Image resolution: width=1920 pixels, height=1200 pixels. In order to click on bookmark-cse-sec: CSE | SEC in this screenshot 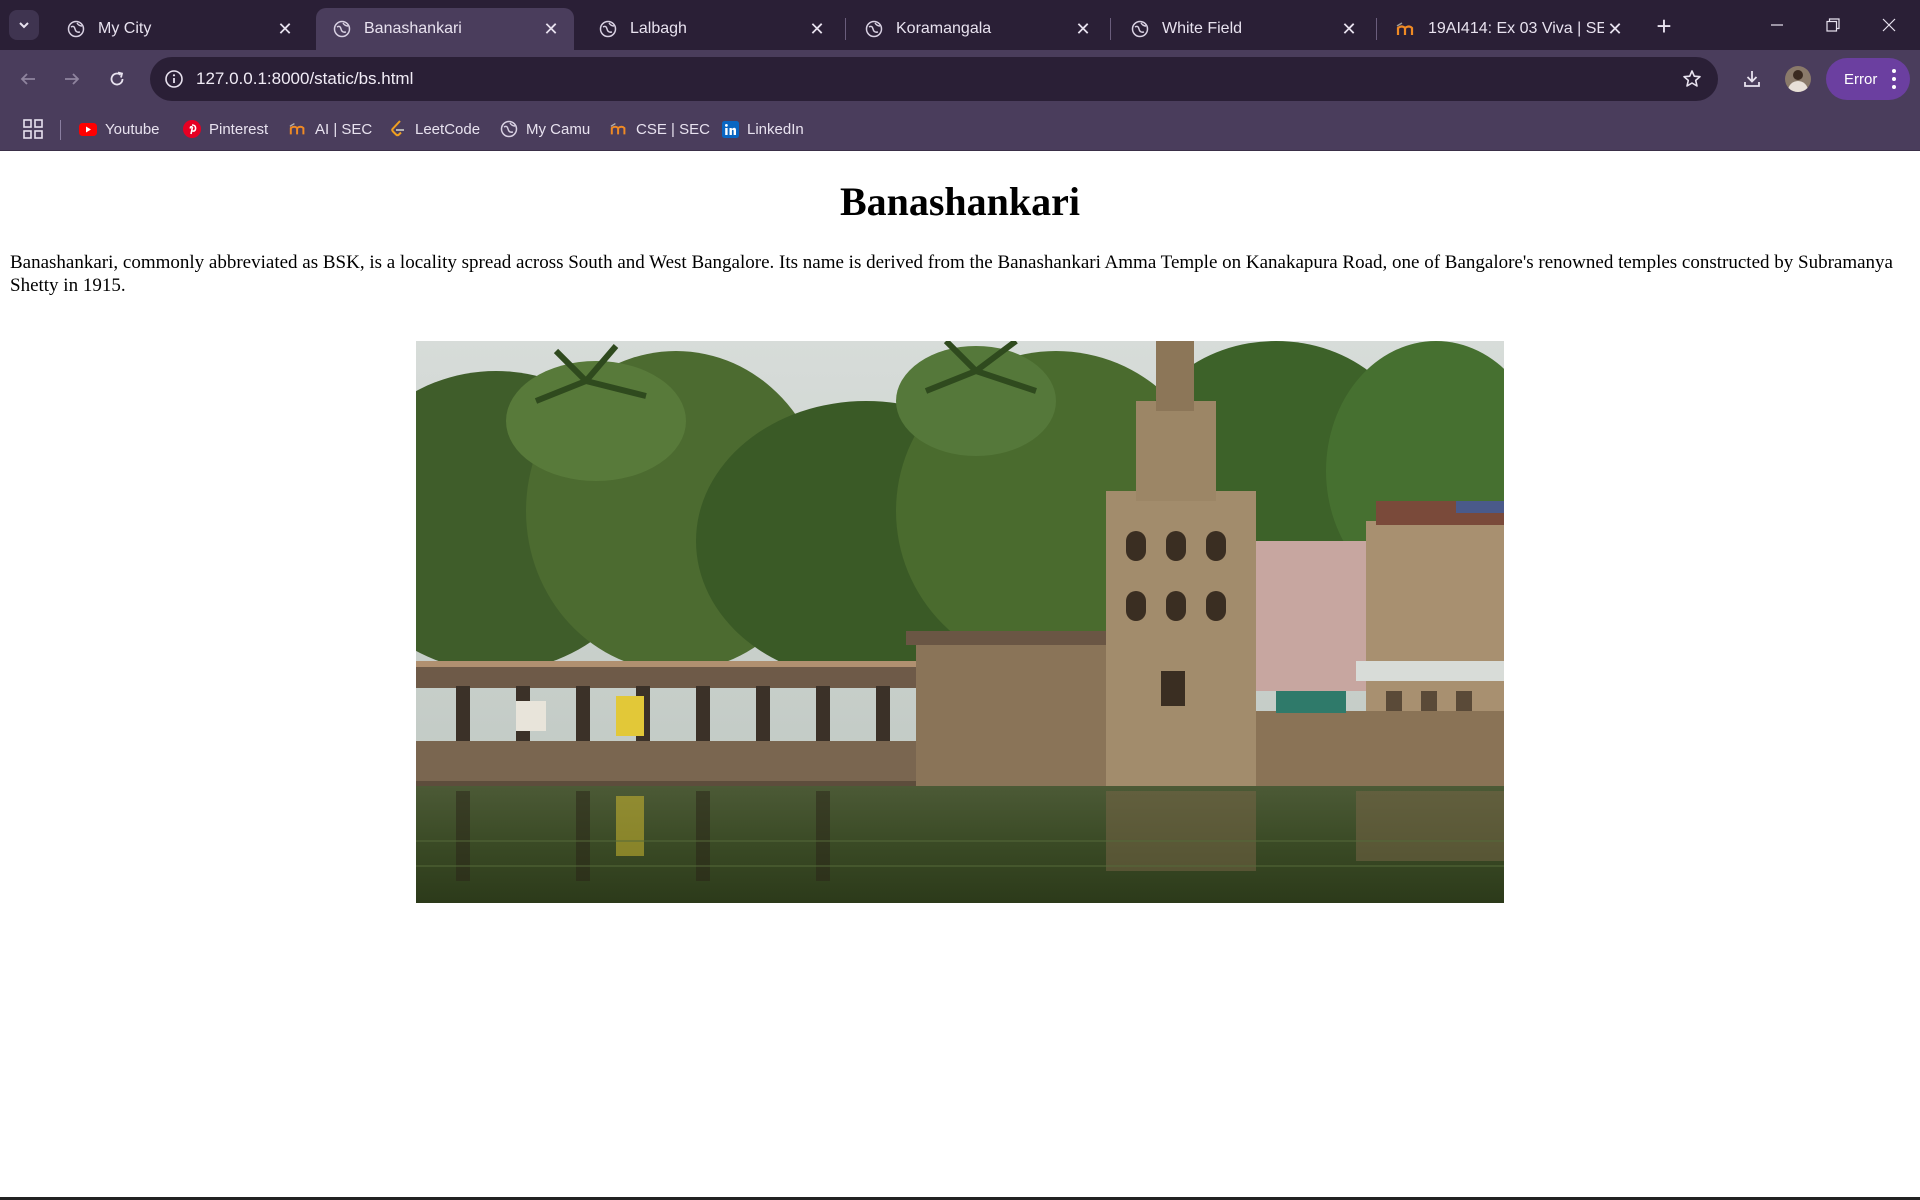, I will do `click(660, 129)`.